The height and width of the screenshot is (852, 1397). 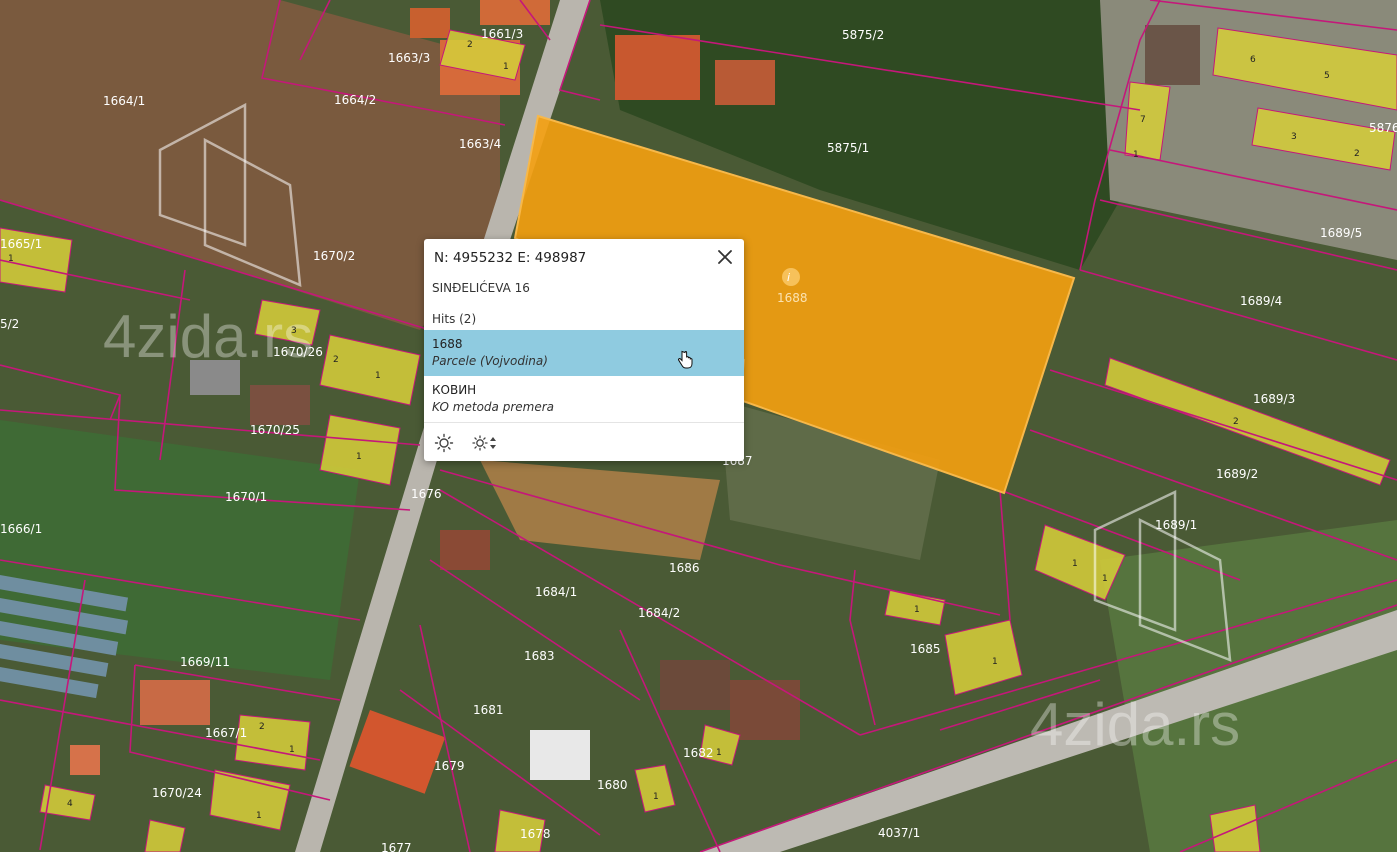 What do you see at coordinates (208, 336) in the screenshot?
I see `watermark-text-1: 4zida.rs` at bounding box center [208, 336].